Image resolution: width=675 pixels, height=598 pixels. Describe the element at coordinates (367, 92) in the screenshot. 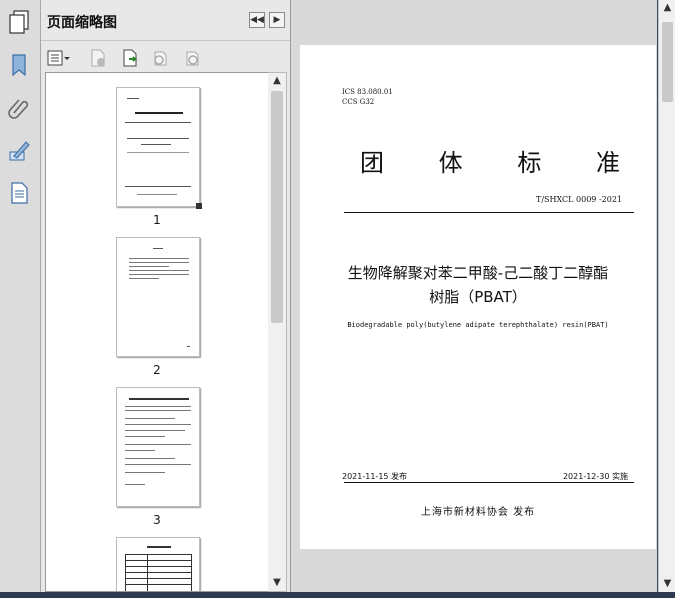

I see `ics-code: ICS 83.080.01` at that location.